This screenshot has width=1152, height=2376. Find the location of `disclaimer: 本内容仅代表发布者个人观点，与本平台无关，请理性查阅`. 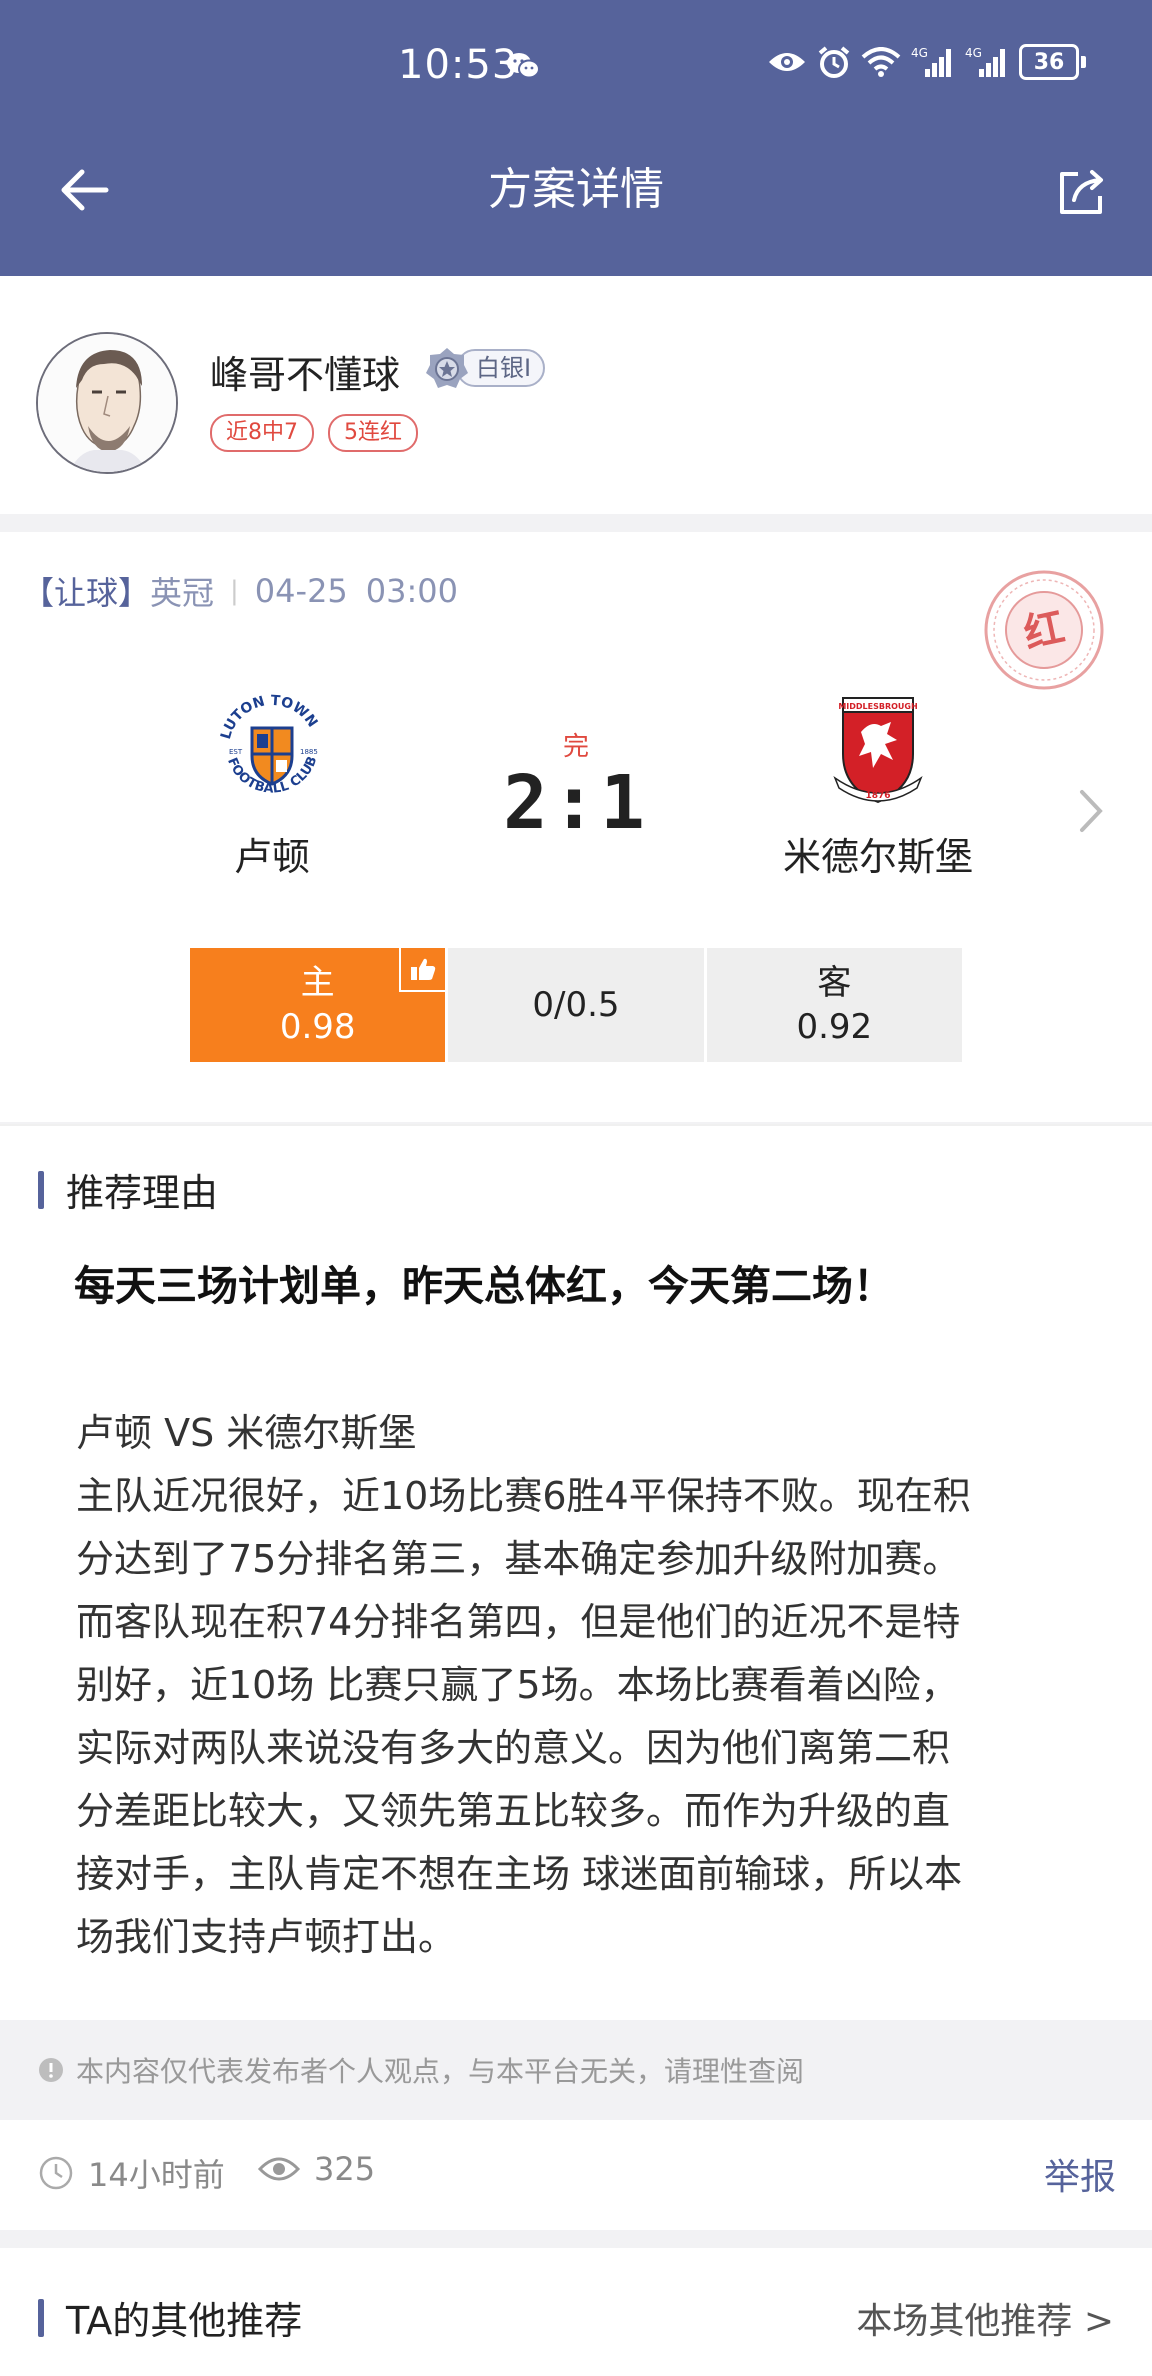

disclaimer: 本内容仅代表发布者个人观点，与本平台无关，请理性查阅 is located at coordinates (576, 2070).